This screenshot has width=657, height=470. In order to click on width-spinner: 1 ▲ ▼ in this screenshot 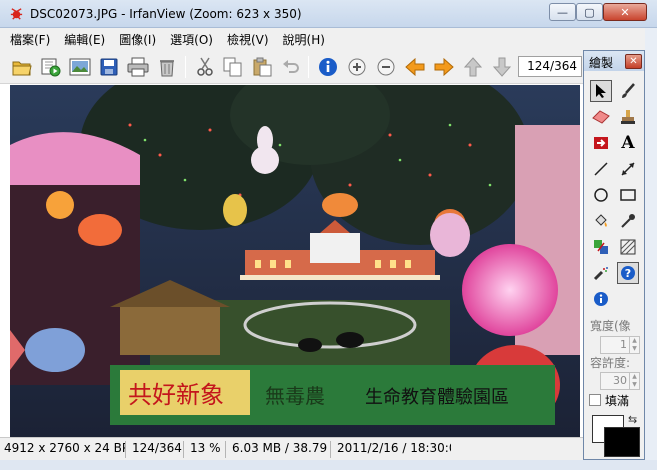, I will do `click(620, 345)`.